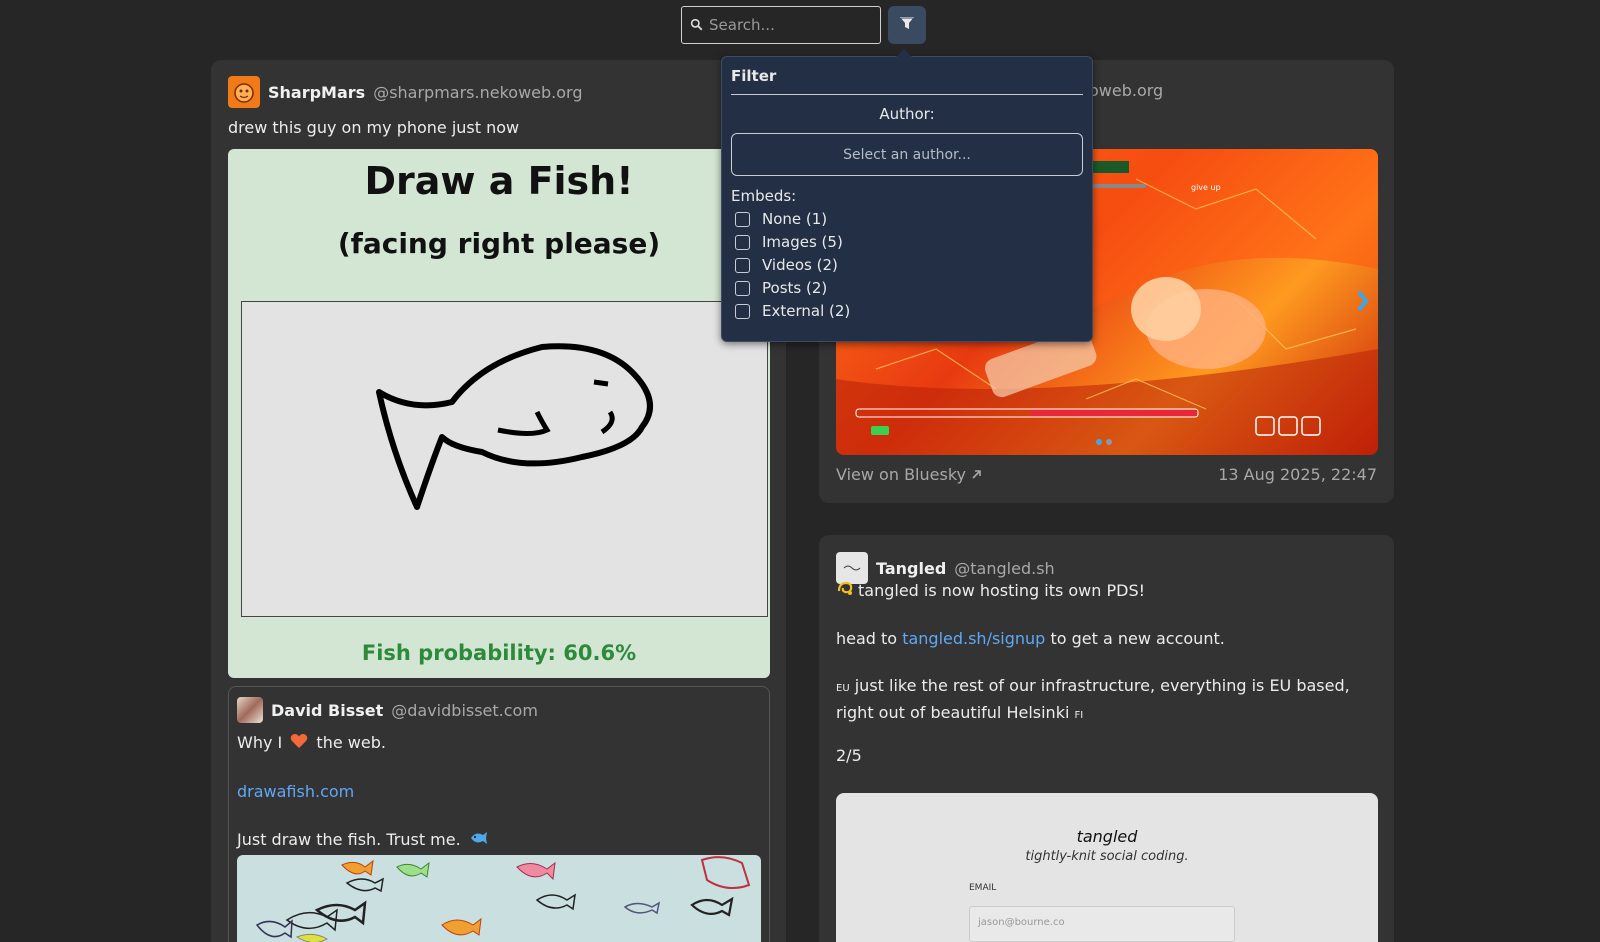 This screenshot has width=1600, height=942. I want to click on image-email-field: jason@bourne.co, so click(1102, 924).